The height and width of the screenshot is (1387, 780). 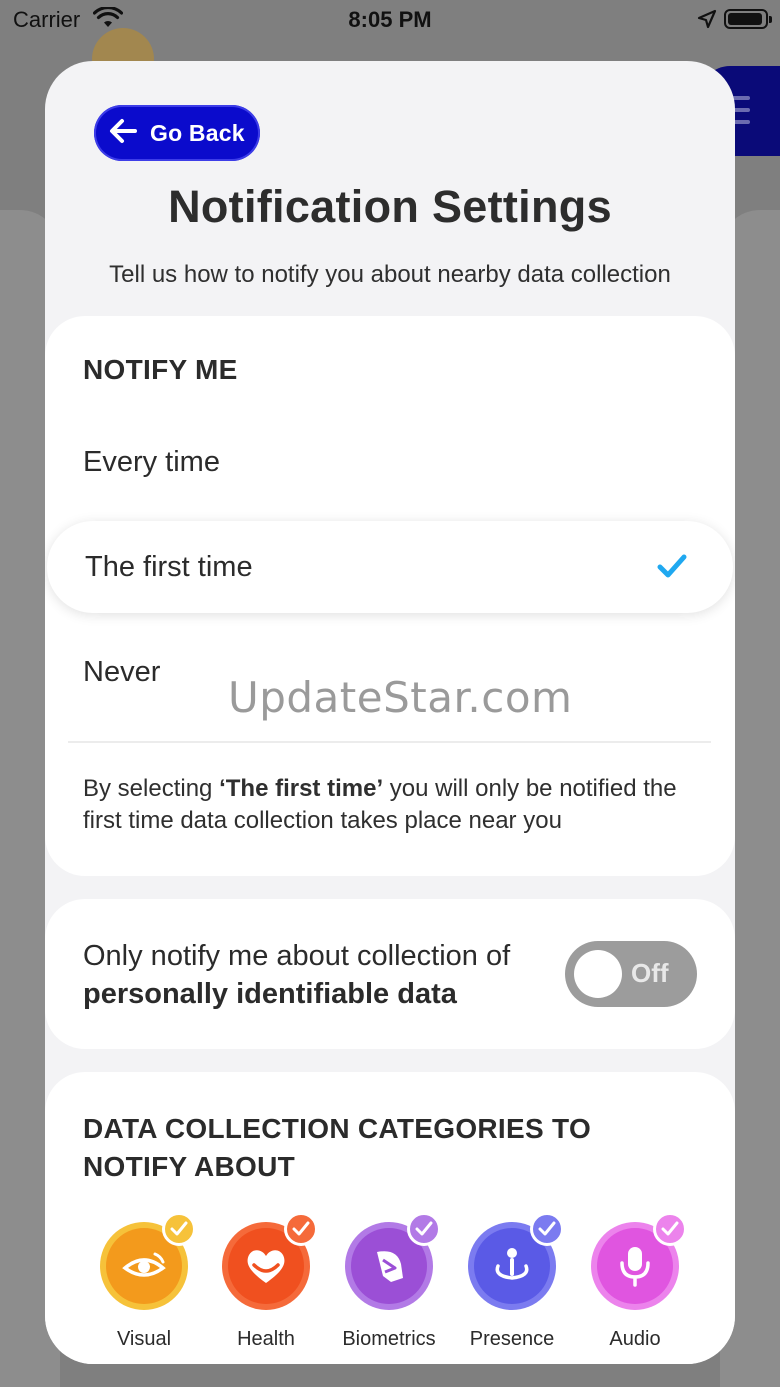 What do you see at coordinates (389, 1339) in the screenshot?
I see `category-label: Biometrics` at bounding box center [389, 1339].